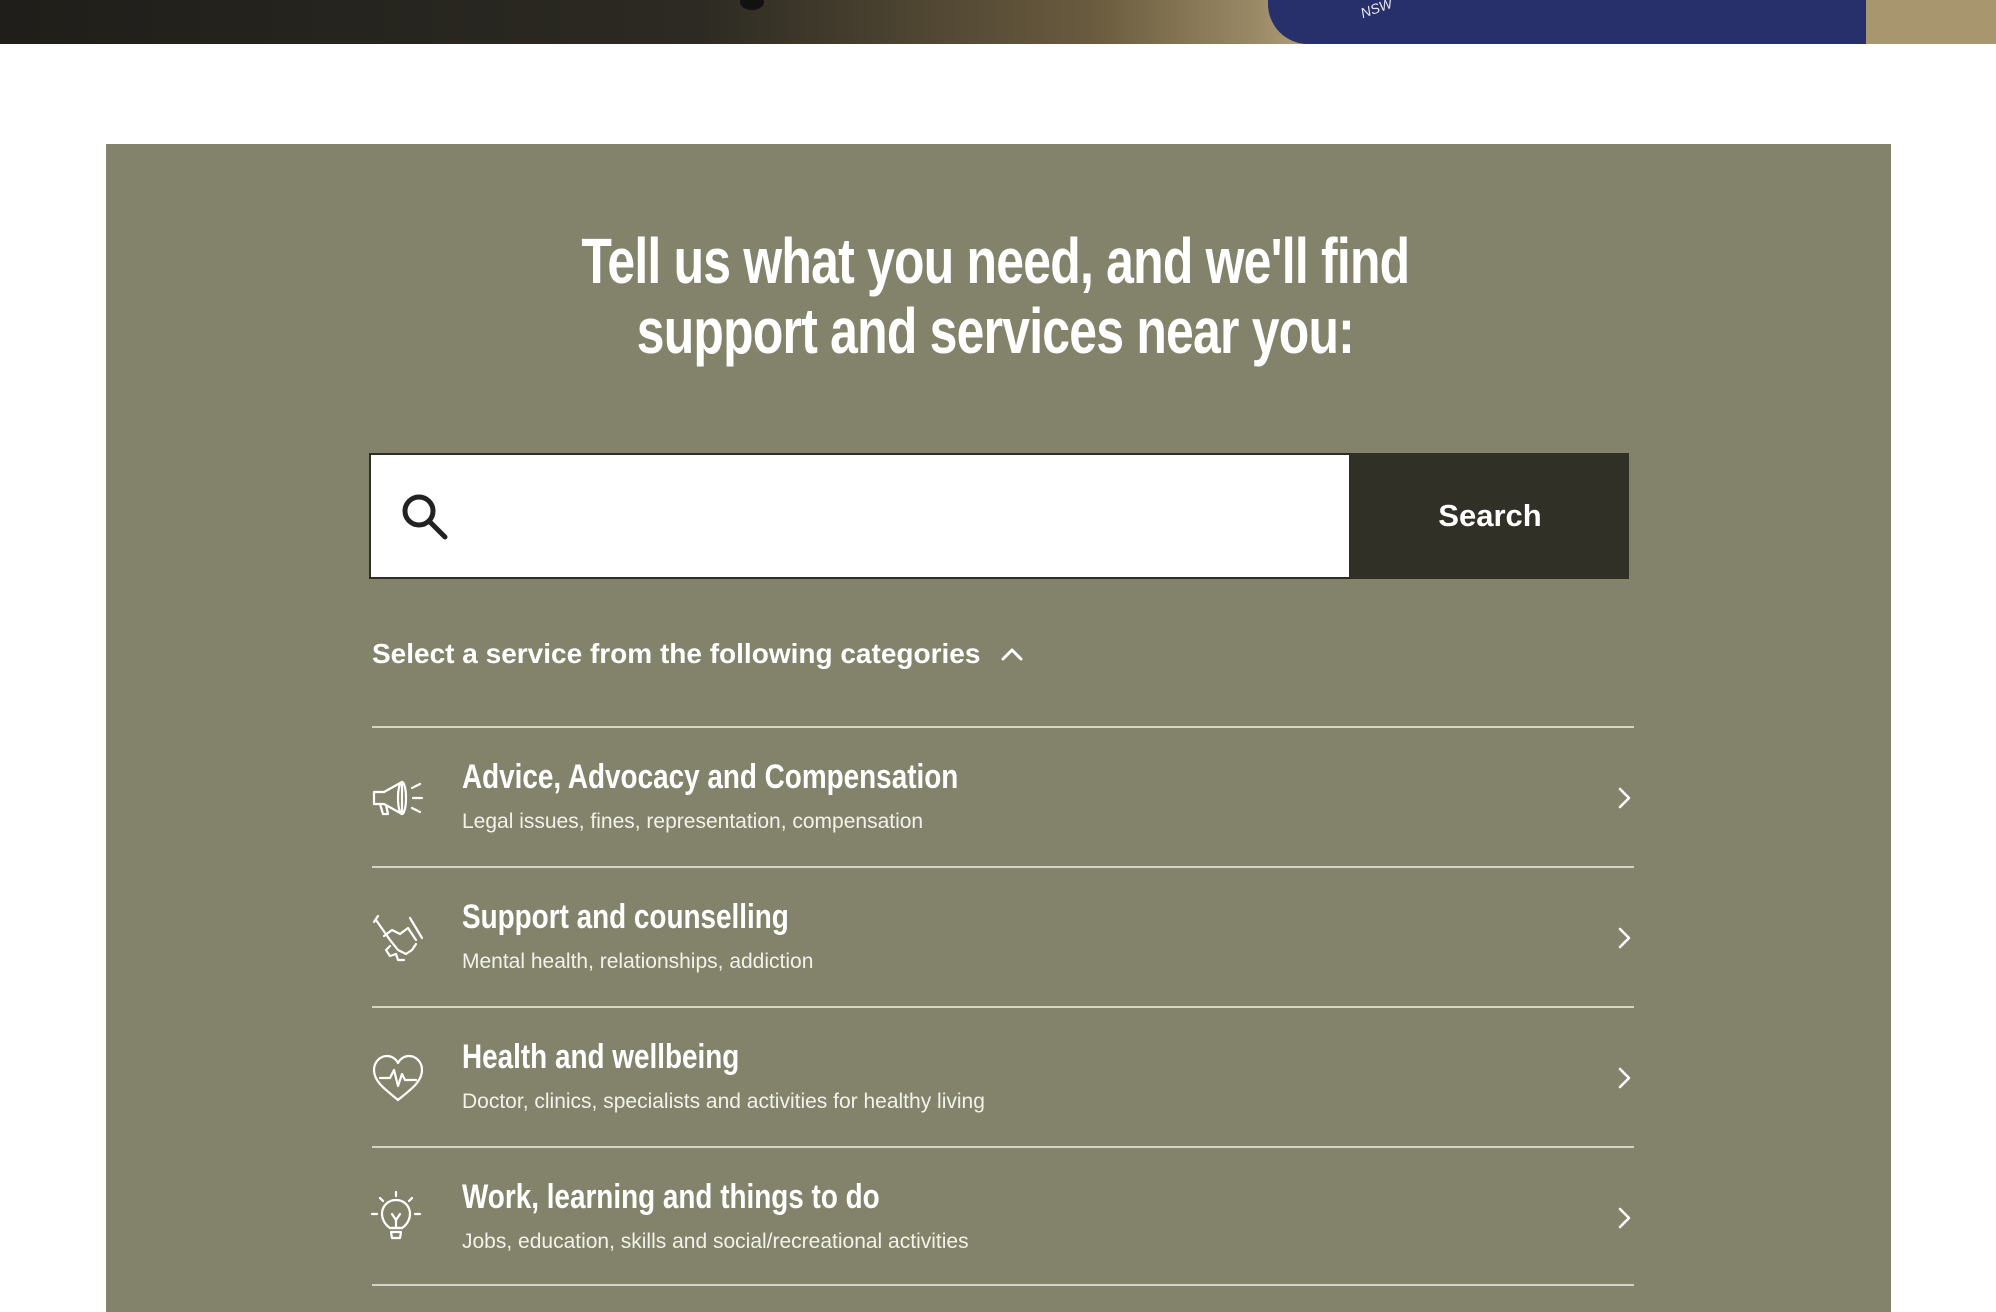  What do you see at coordinates (1012, 654) in the screenshot?
I see `chevron-up-icon` at bounding box center [1012, 654].